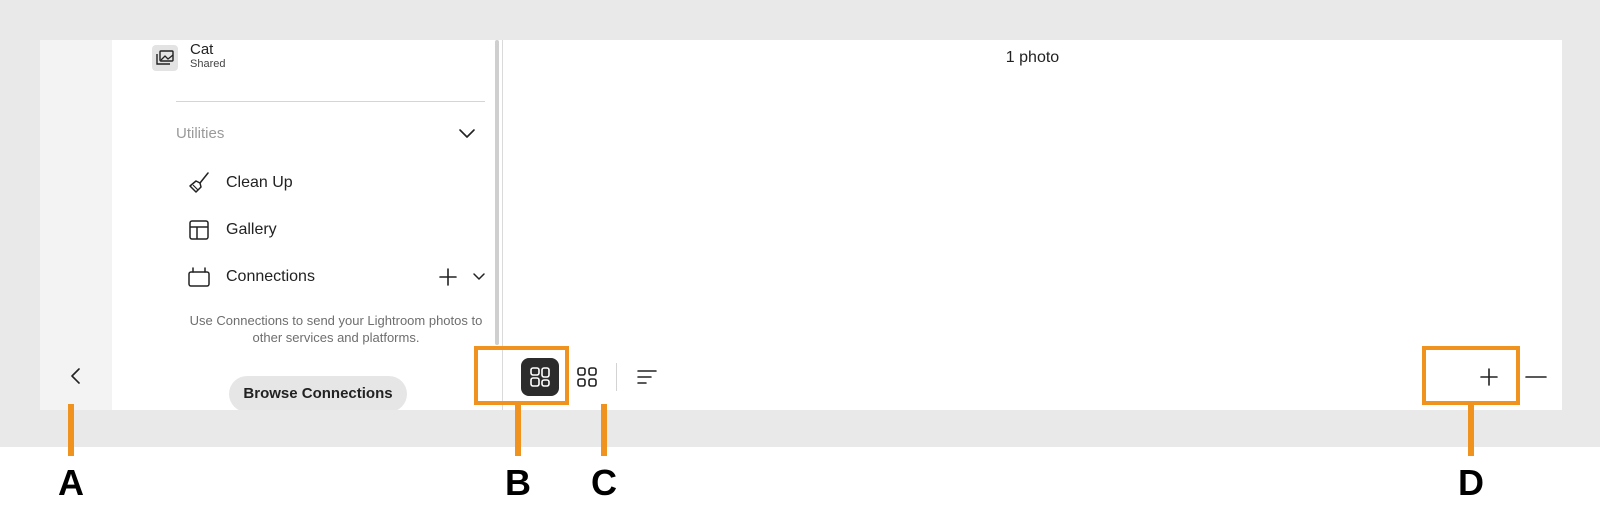 The height and width of the screenshot is (518, 1600). I want to click on sidebar-scrollbar, so click(497, 192).